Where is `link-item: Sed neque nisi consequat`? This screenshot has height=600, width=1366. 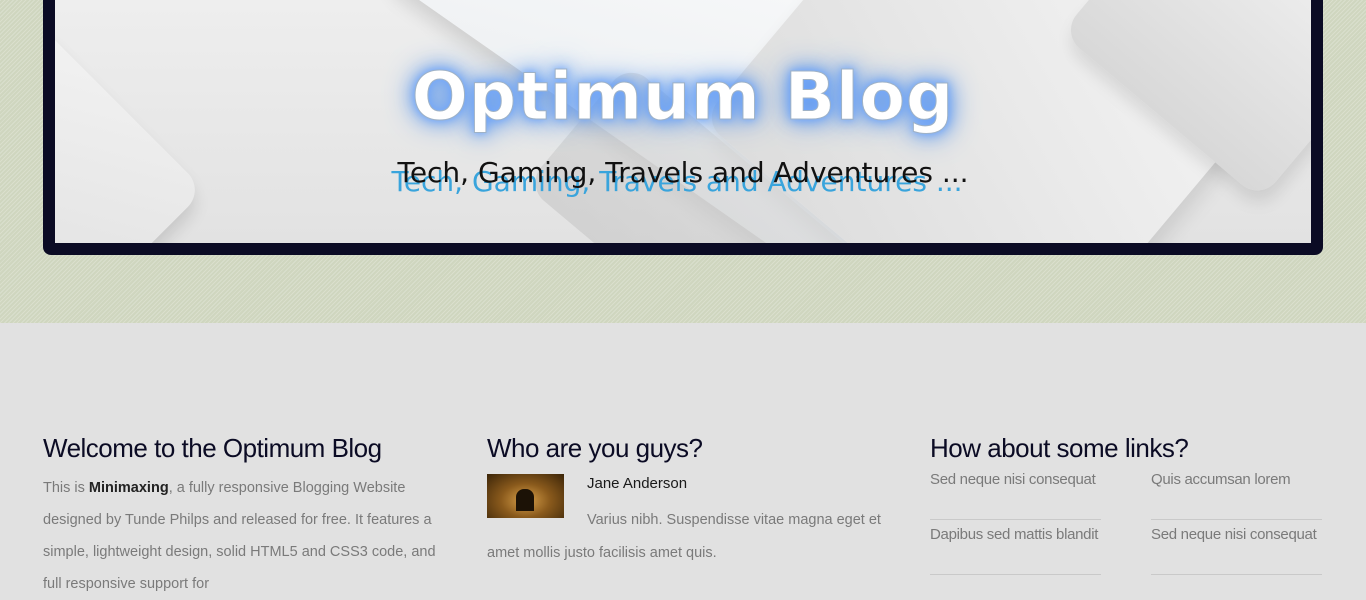 link-item: Sed neque nisi consequat is located at coordinates (1015, 495).